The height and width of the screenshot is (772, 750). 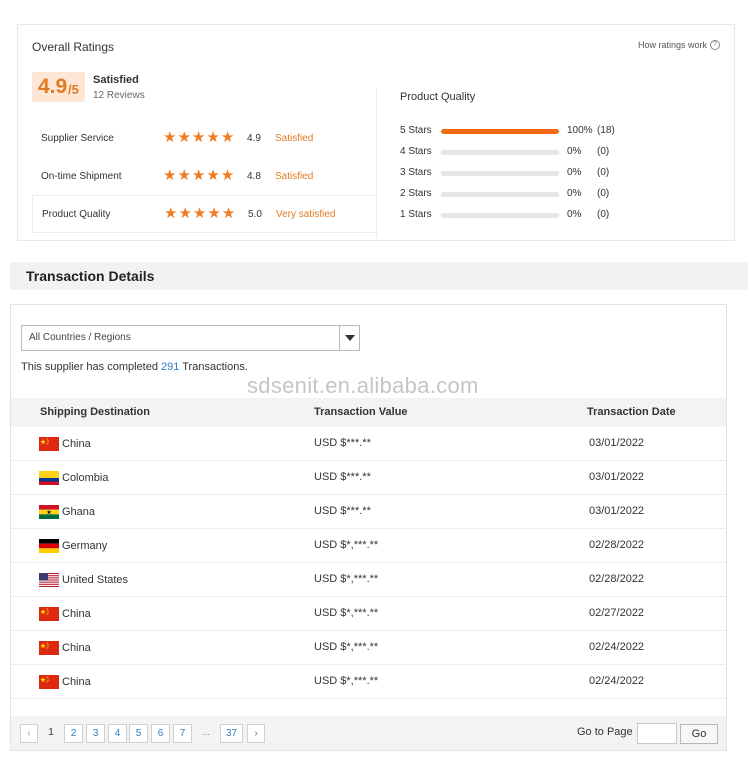 I want to click on caret-down-icon, so click(x=350, y=338).